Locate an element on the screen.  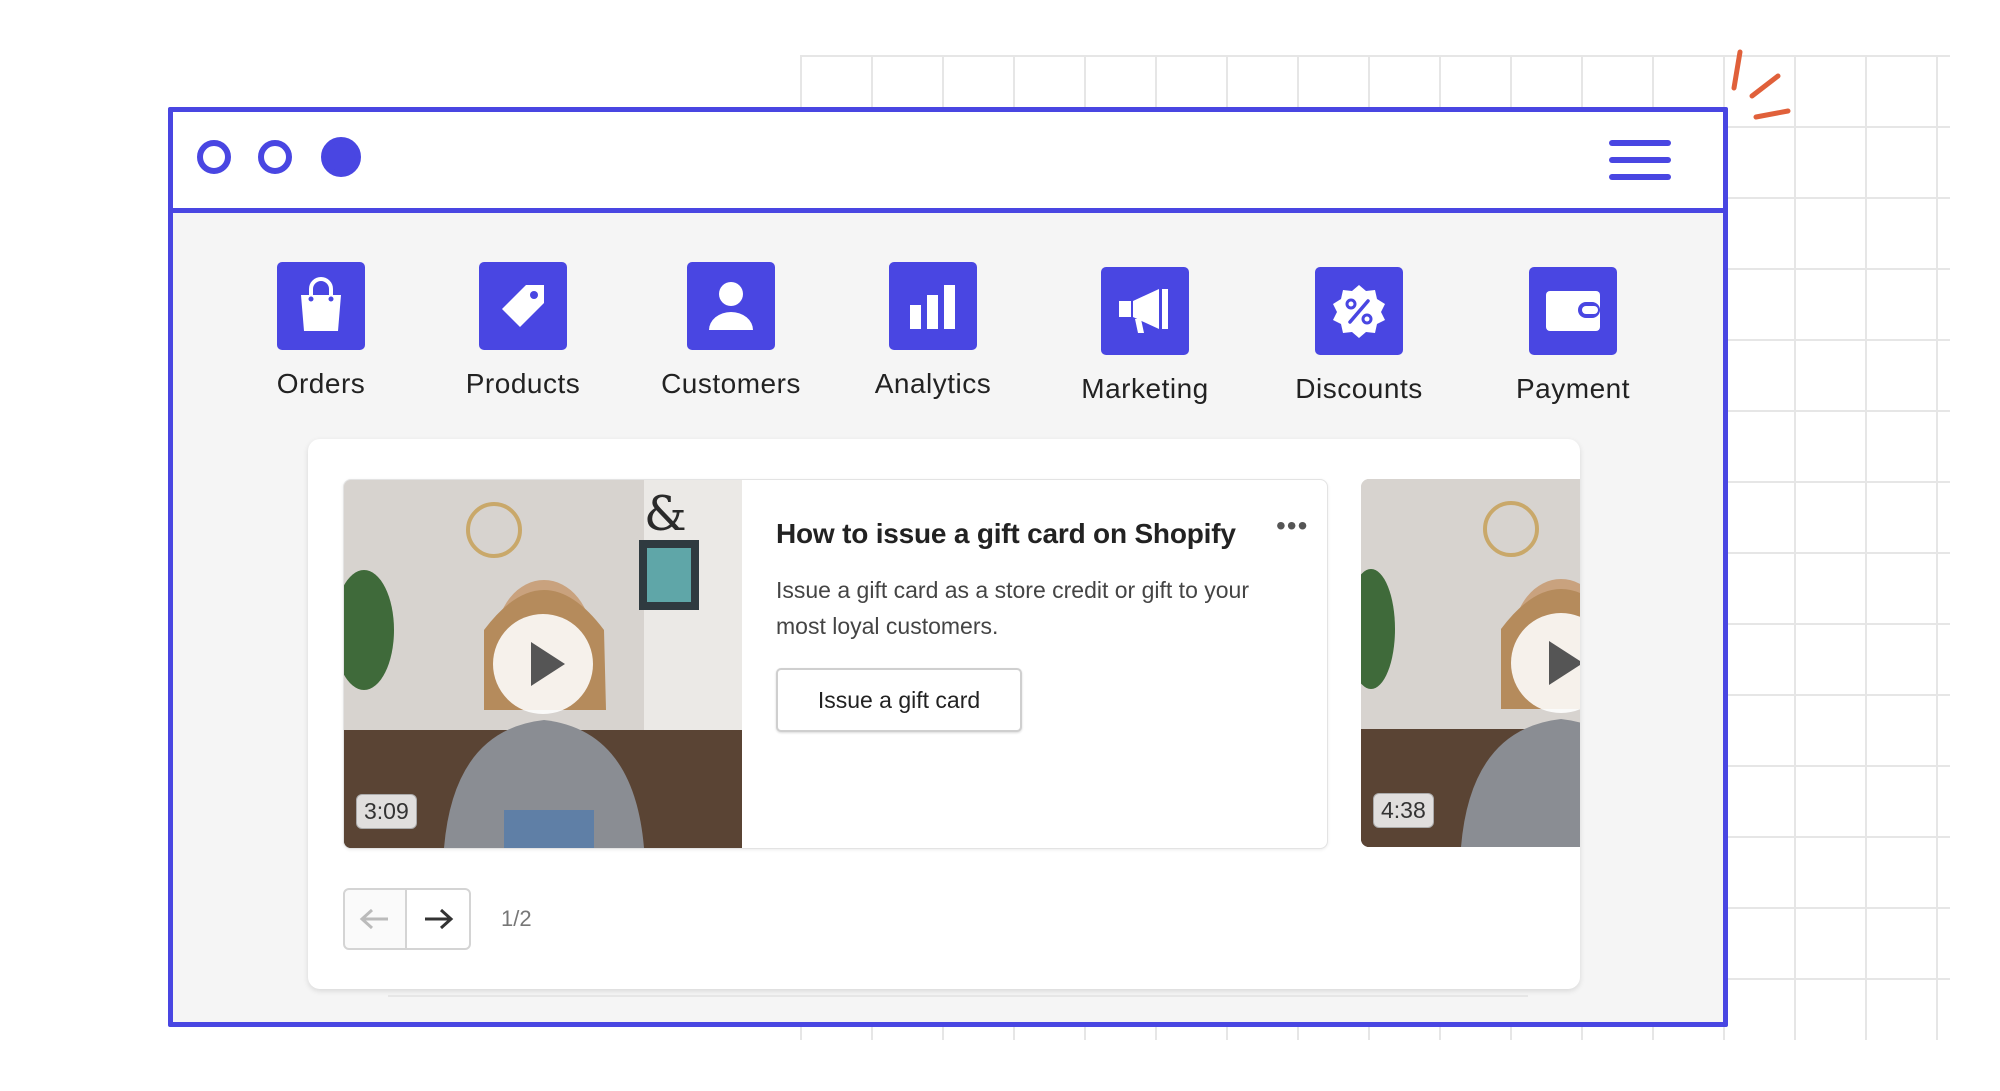
video-duration: 3:09 is located at coordinates (386, 811).